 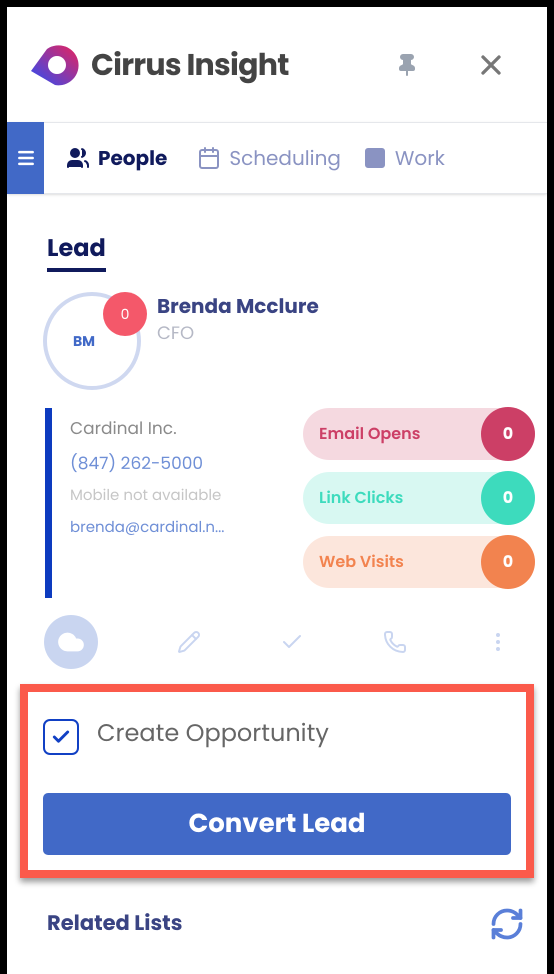 I want to click on section-tab: Lead, so click(x=76, y=252).